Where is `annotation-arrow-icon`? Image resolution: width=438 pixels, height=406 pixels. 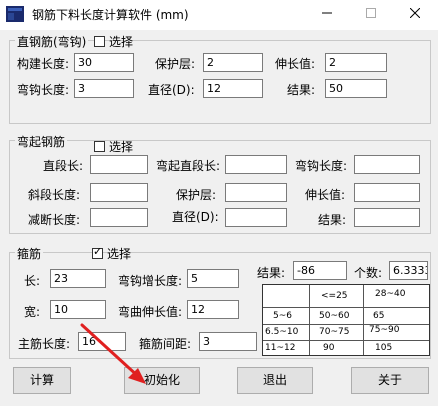 annotation-arrow-icon is located at coordinates (113, 353).